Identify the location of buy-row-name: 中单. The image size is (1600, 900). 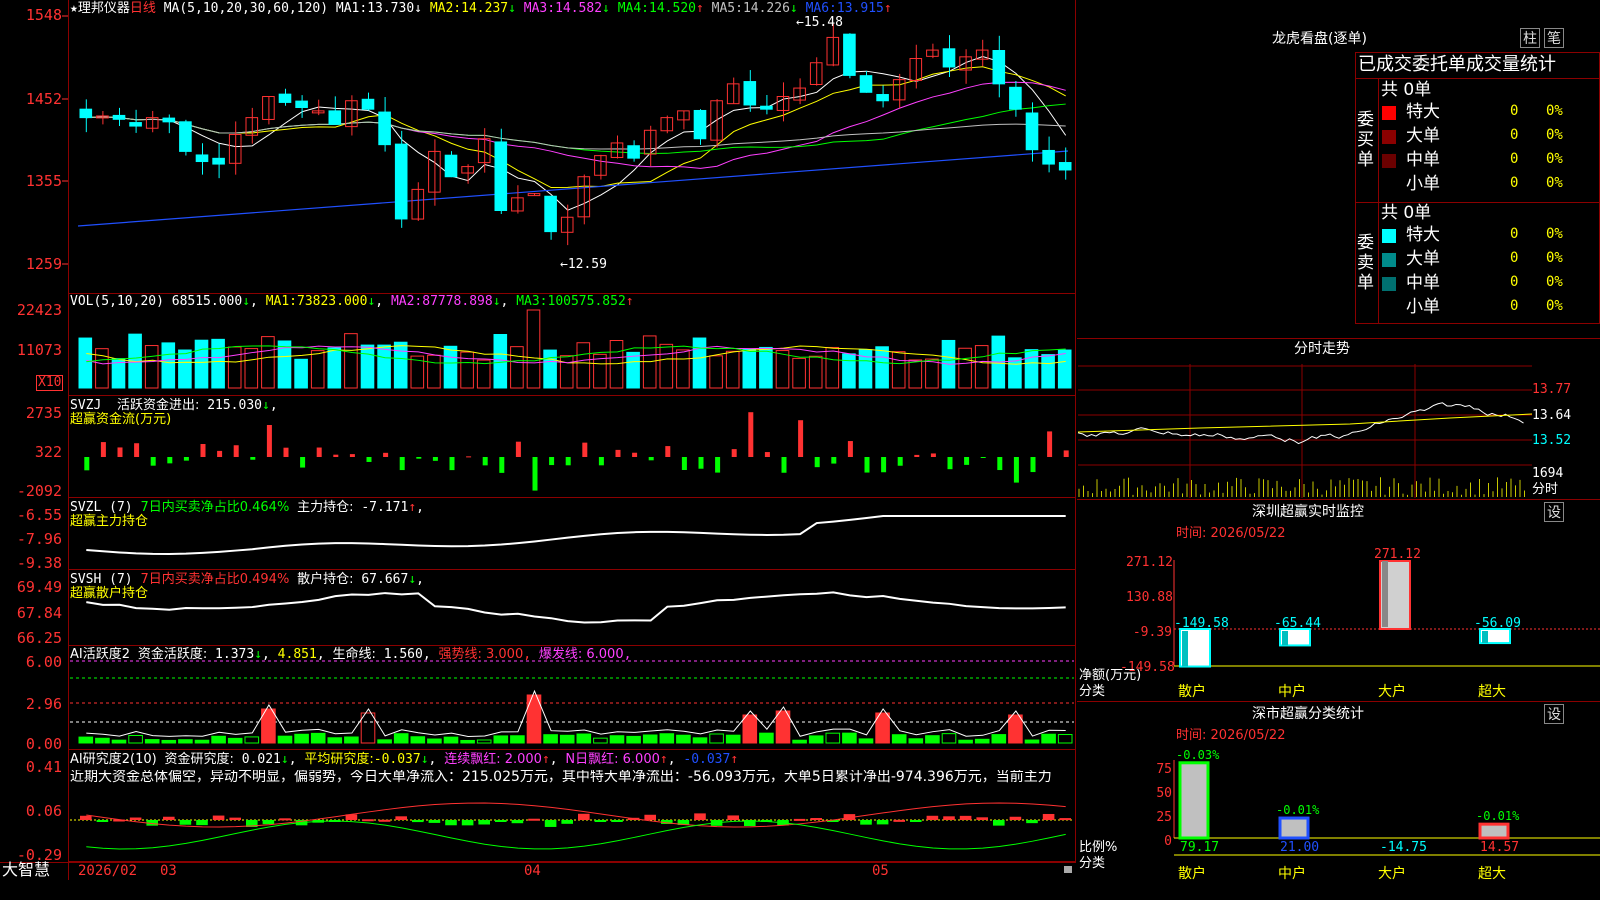
(1423, 160).